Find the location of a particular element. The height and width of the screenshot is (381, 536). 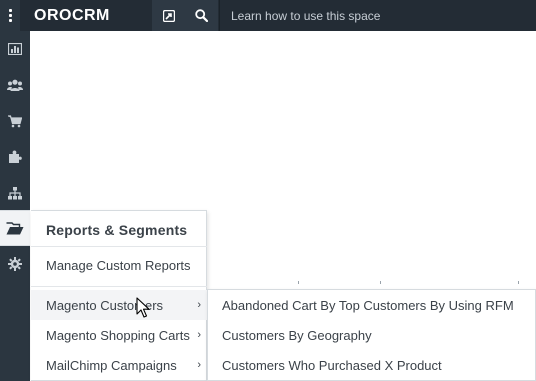

menu-item-label: Magento Shopping Carts is located at coordinates (118, 335).